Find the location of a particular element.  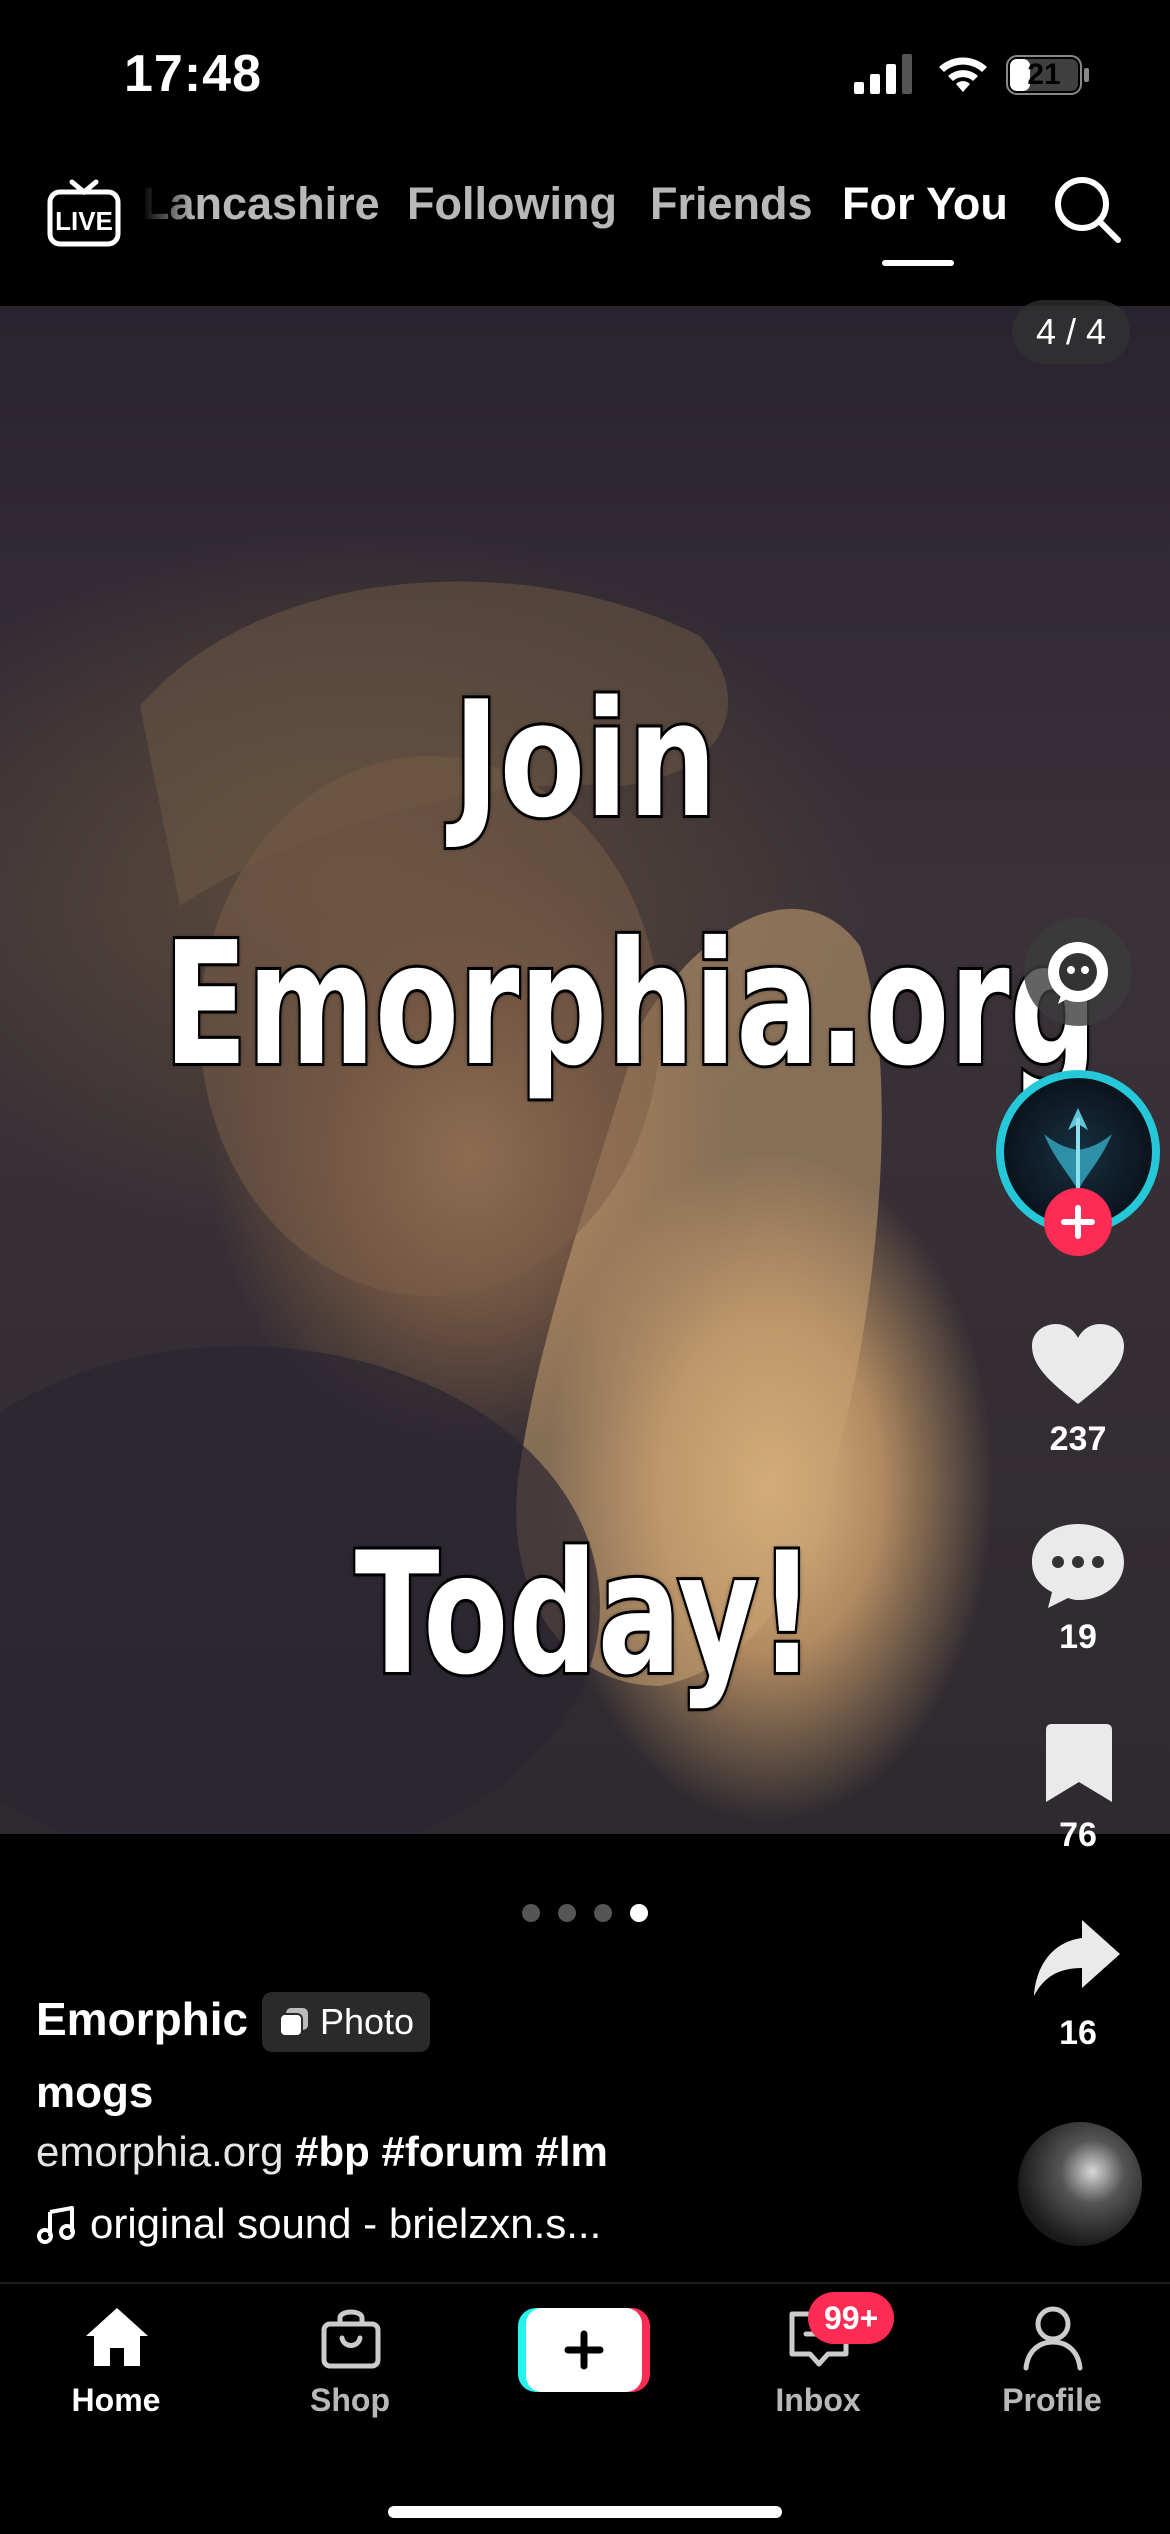

photo-counter: 4 / 4 is located at coordinates (1071, 332).